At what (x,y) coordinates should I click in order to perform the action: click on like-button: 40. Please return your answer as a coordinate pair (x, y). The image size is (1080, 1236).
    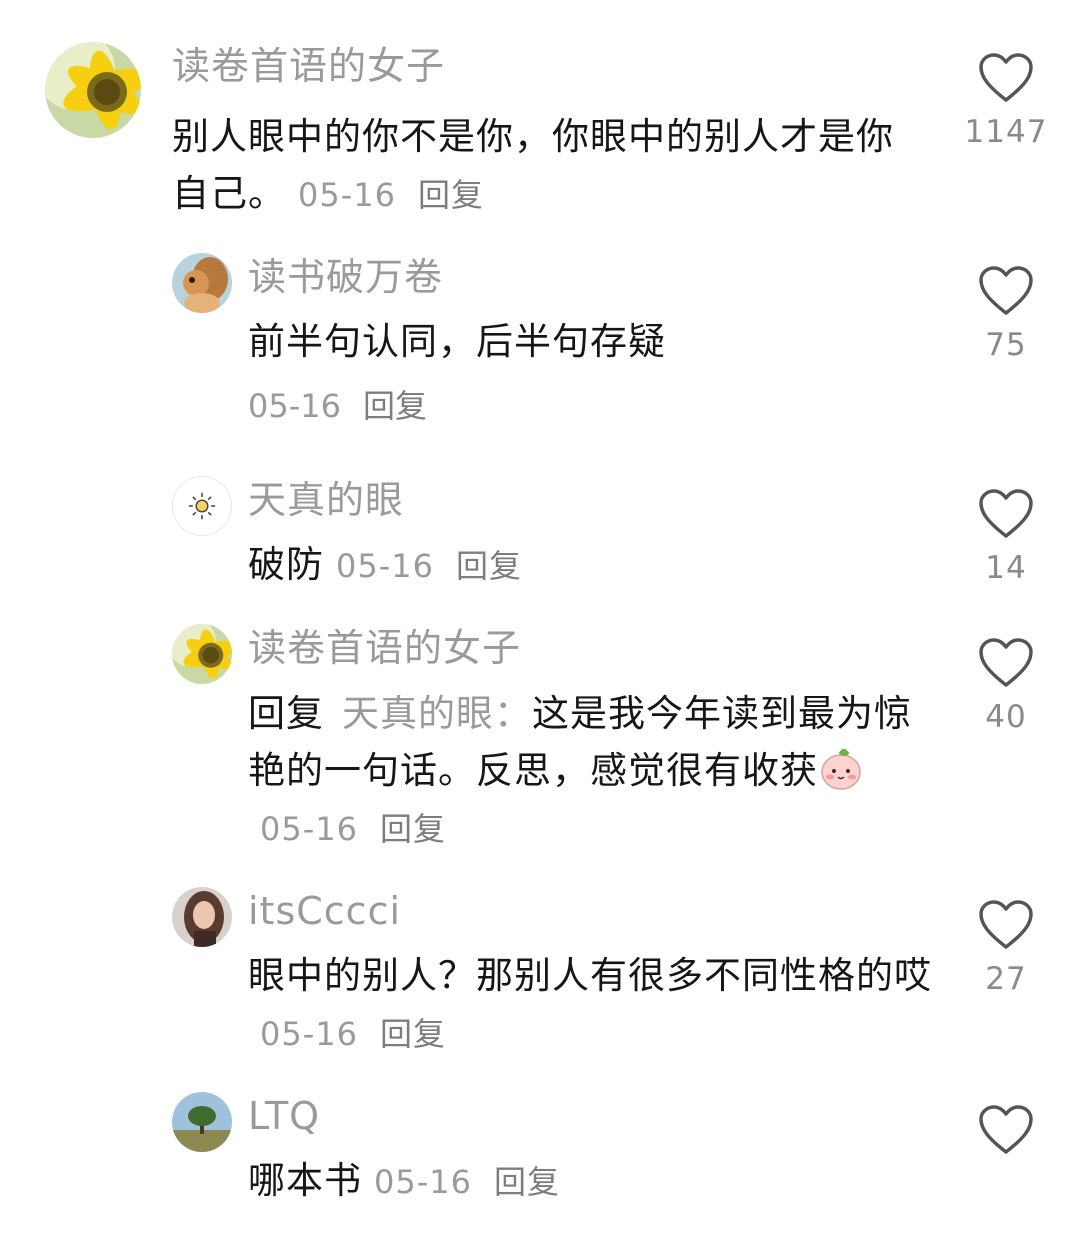
    Looking at the image, I should click on (1006, 686).